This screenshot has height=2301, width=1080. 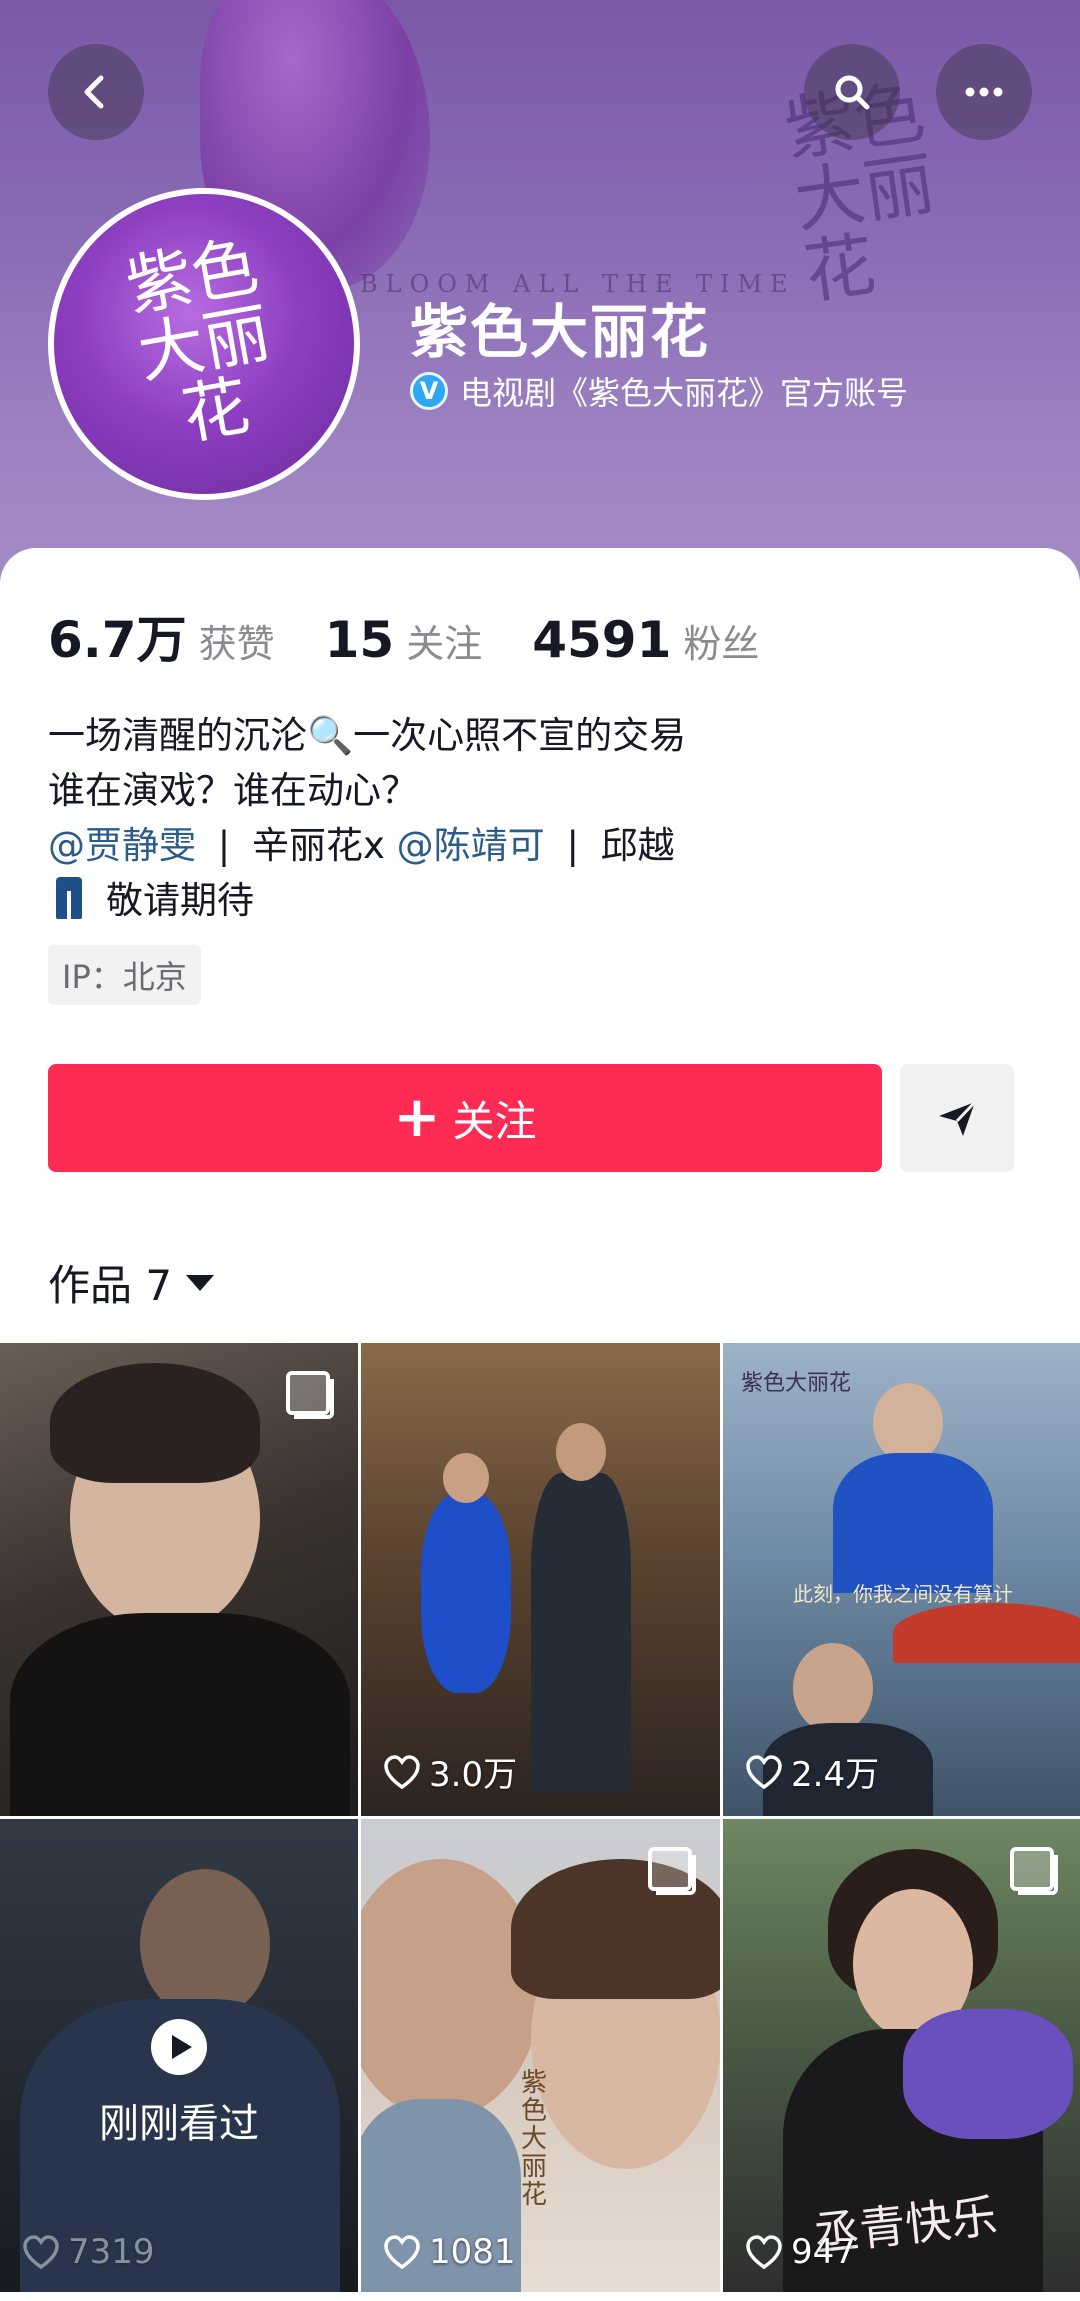 I want to click on bio-line: @贾静雯 | 辛丽花x @陈靖可 | 邱越, so click(x=367, y=845).